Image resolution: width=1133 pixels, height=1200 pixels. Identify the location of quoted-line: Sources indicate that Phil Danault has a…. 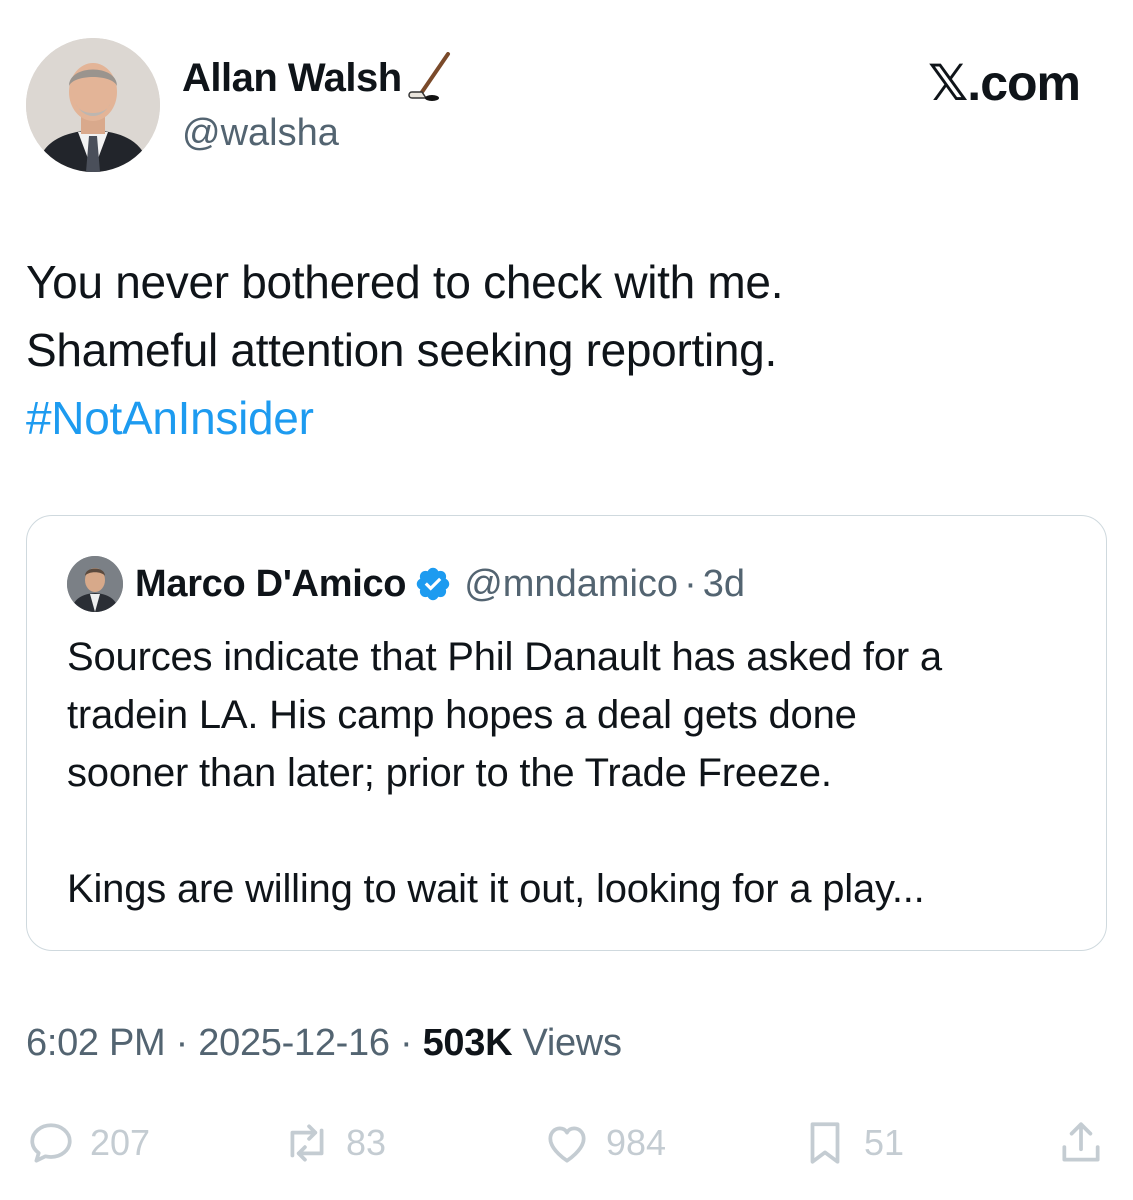
(504, 657).